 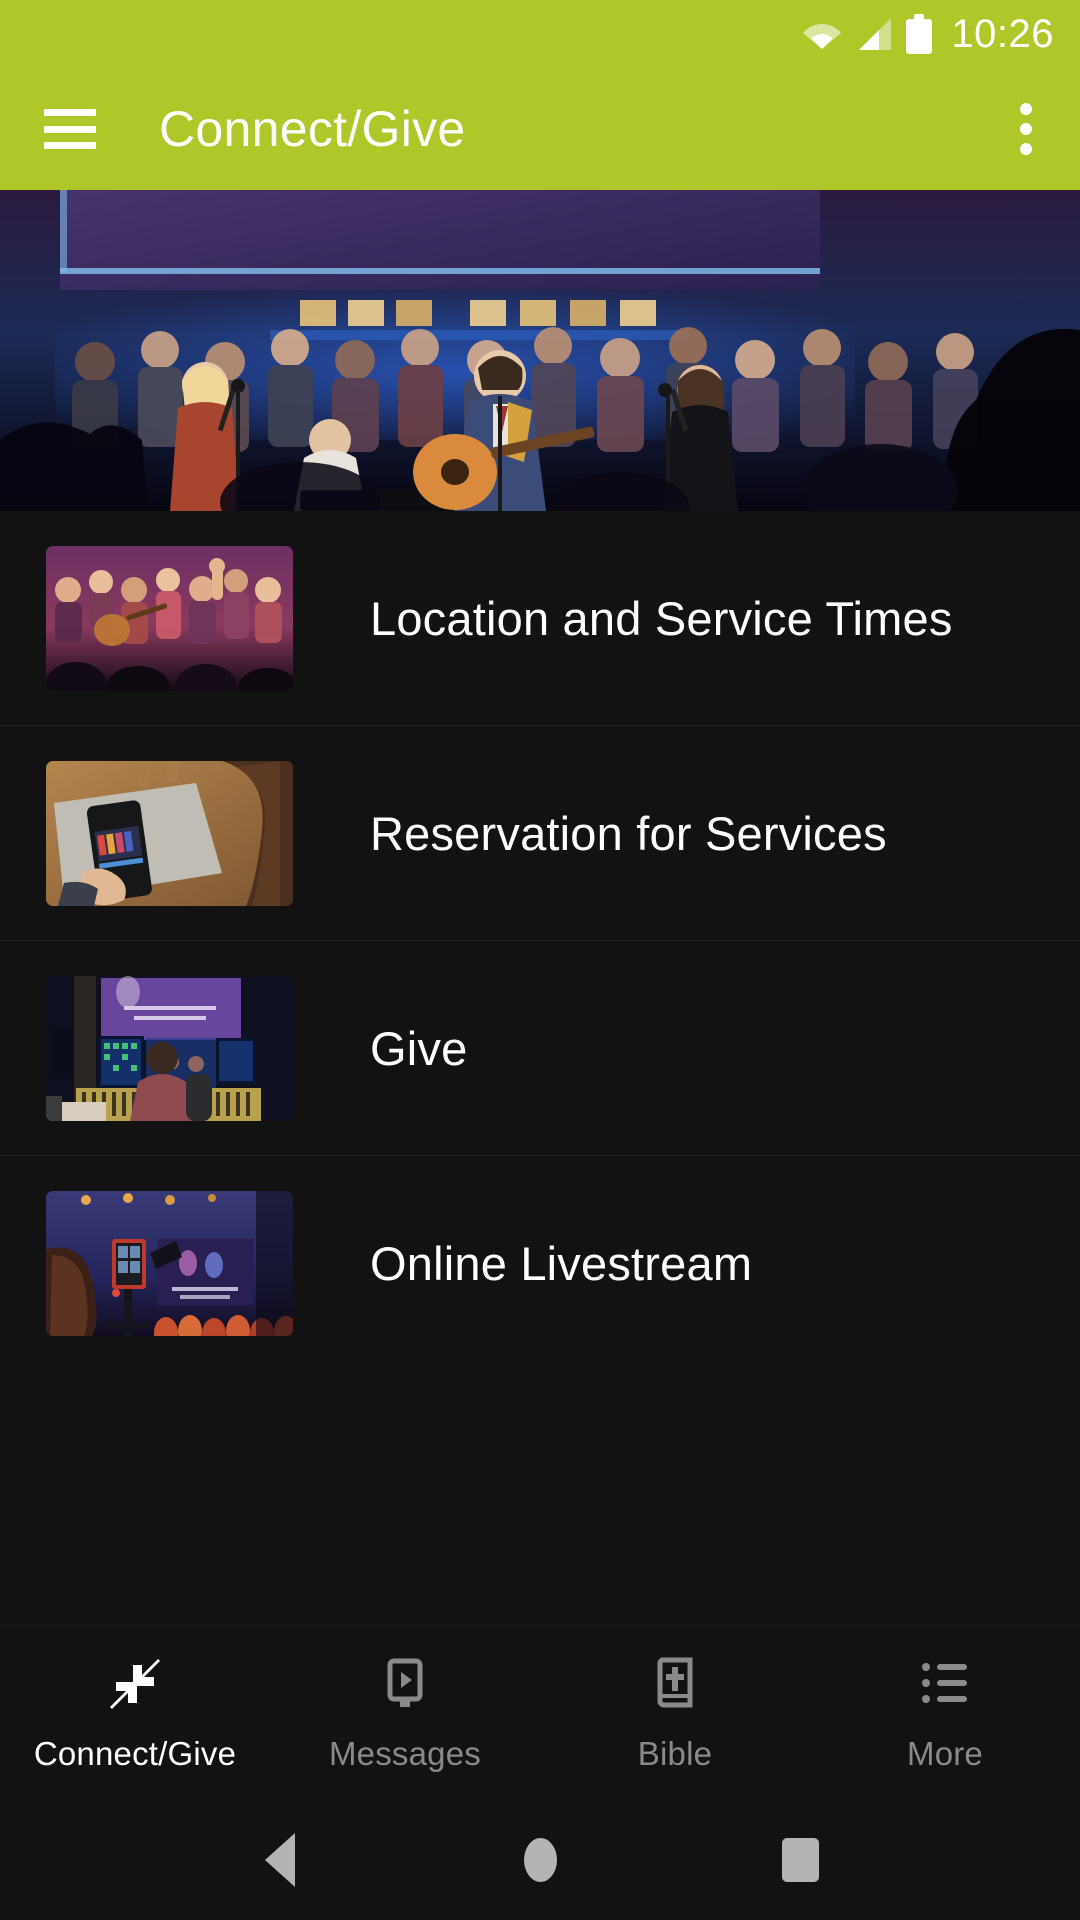 I want to click on home-circle-icon, so click(x=540, y=1860).